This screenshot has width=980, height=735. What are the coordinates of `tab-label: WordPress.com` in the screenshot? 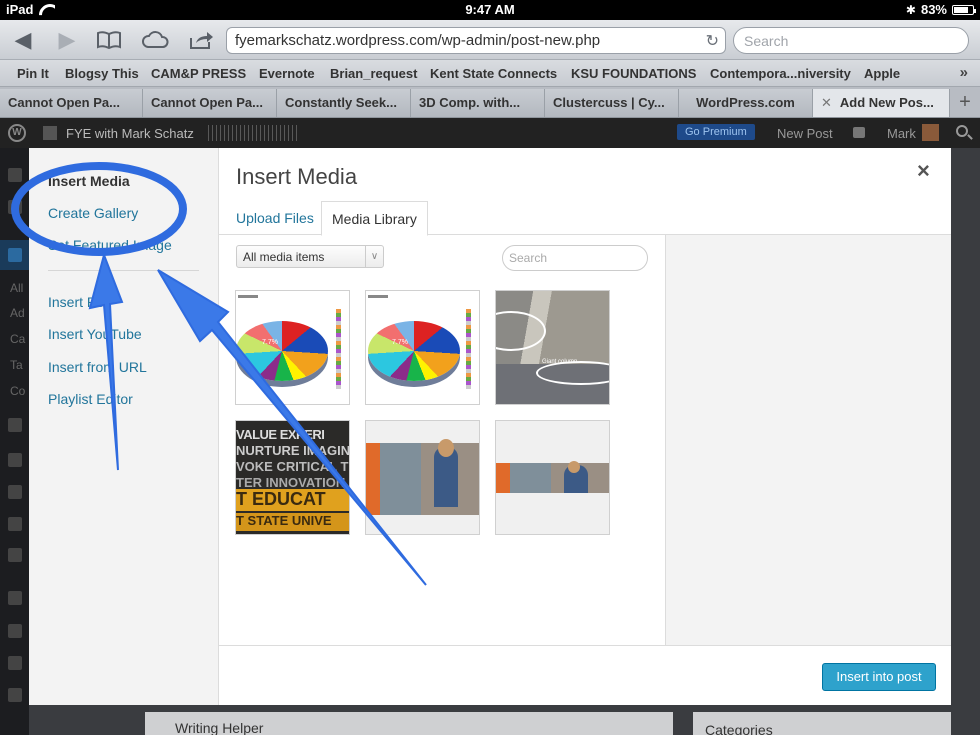 It's located at (745, 102).